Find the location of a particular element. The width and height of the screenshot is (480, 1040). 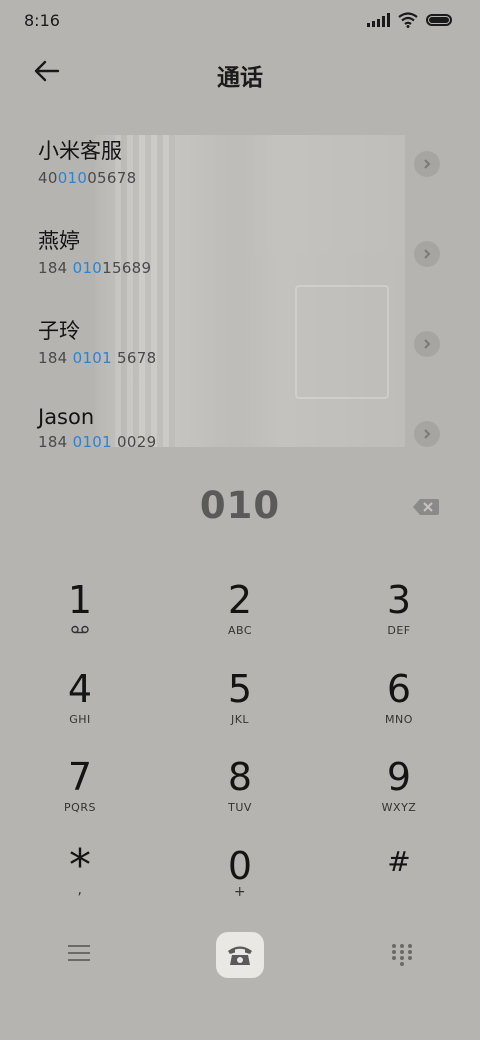

key-9: 9 WXYZ is located at coordinates (399, 795).